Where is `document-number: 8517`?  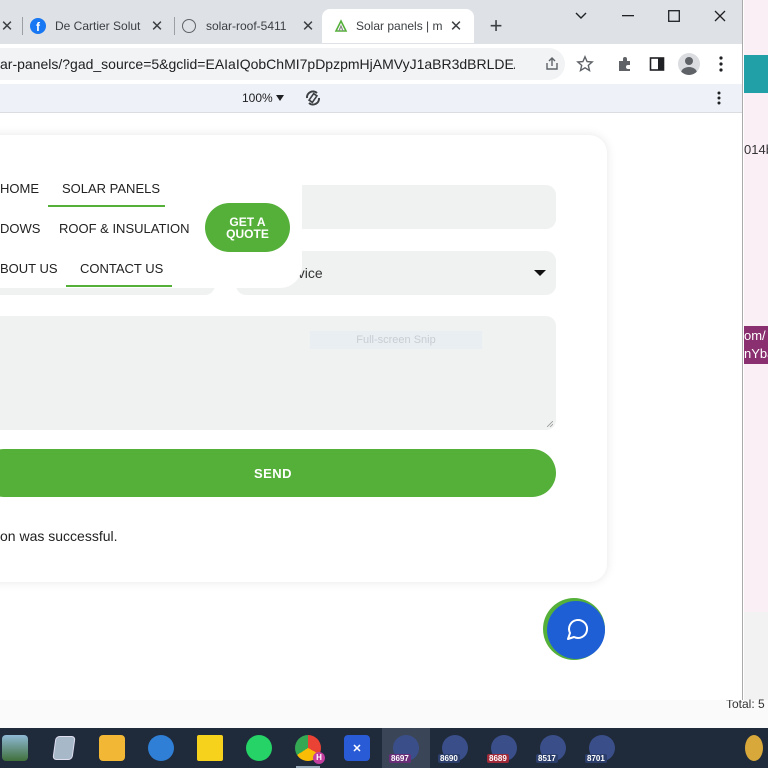
document-number: 8517 is located at coordinates (547, 758).